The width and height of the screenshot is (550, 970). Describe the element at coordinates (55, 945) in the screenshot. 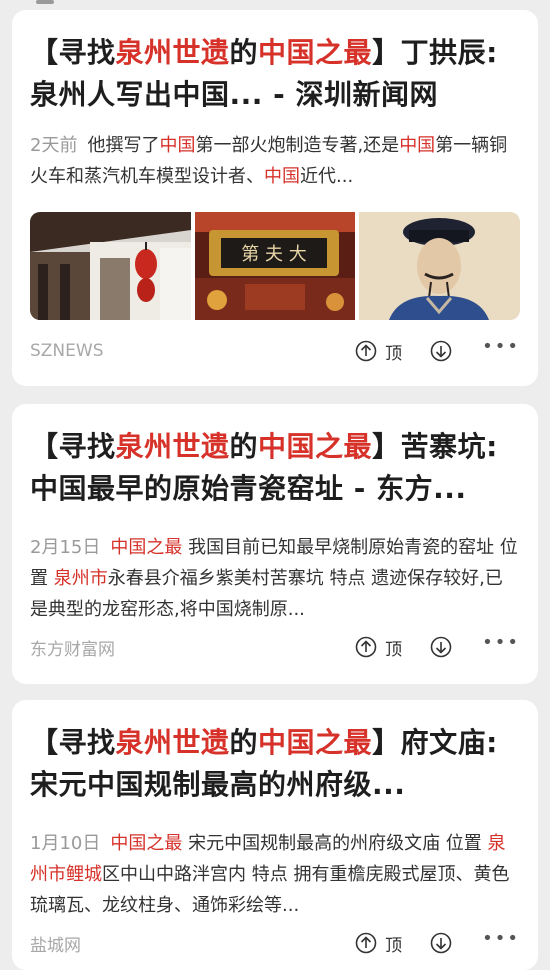

I see `news-source: 盐城网` at that location.